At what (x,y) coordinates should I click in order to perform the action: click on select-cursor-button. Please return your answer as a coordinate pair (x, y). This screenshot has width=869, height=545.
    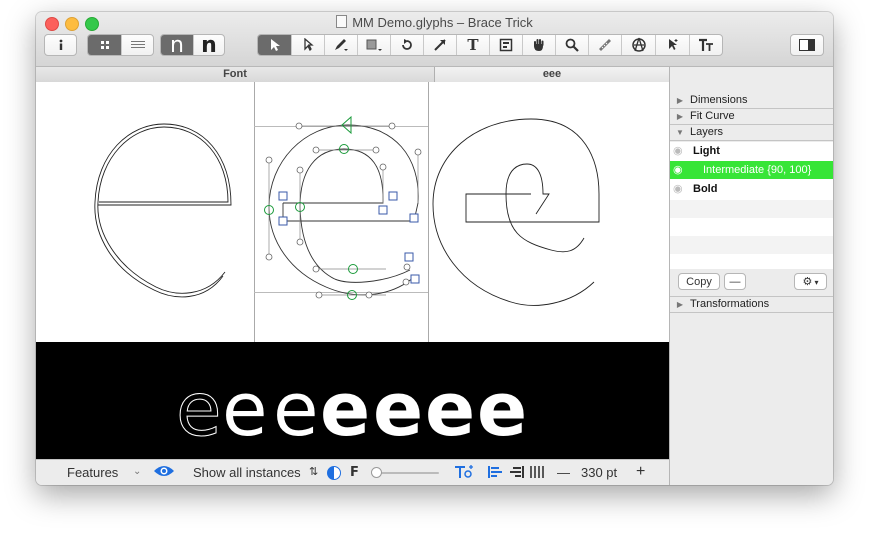
    Looking at the image, I should click on (672, 45).